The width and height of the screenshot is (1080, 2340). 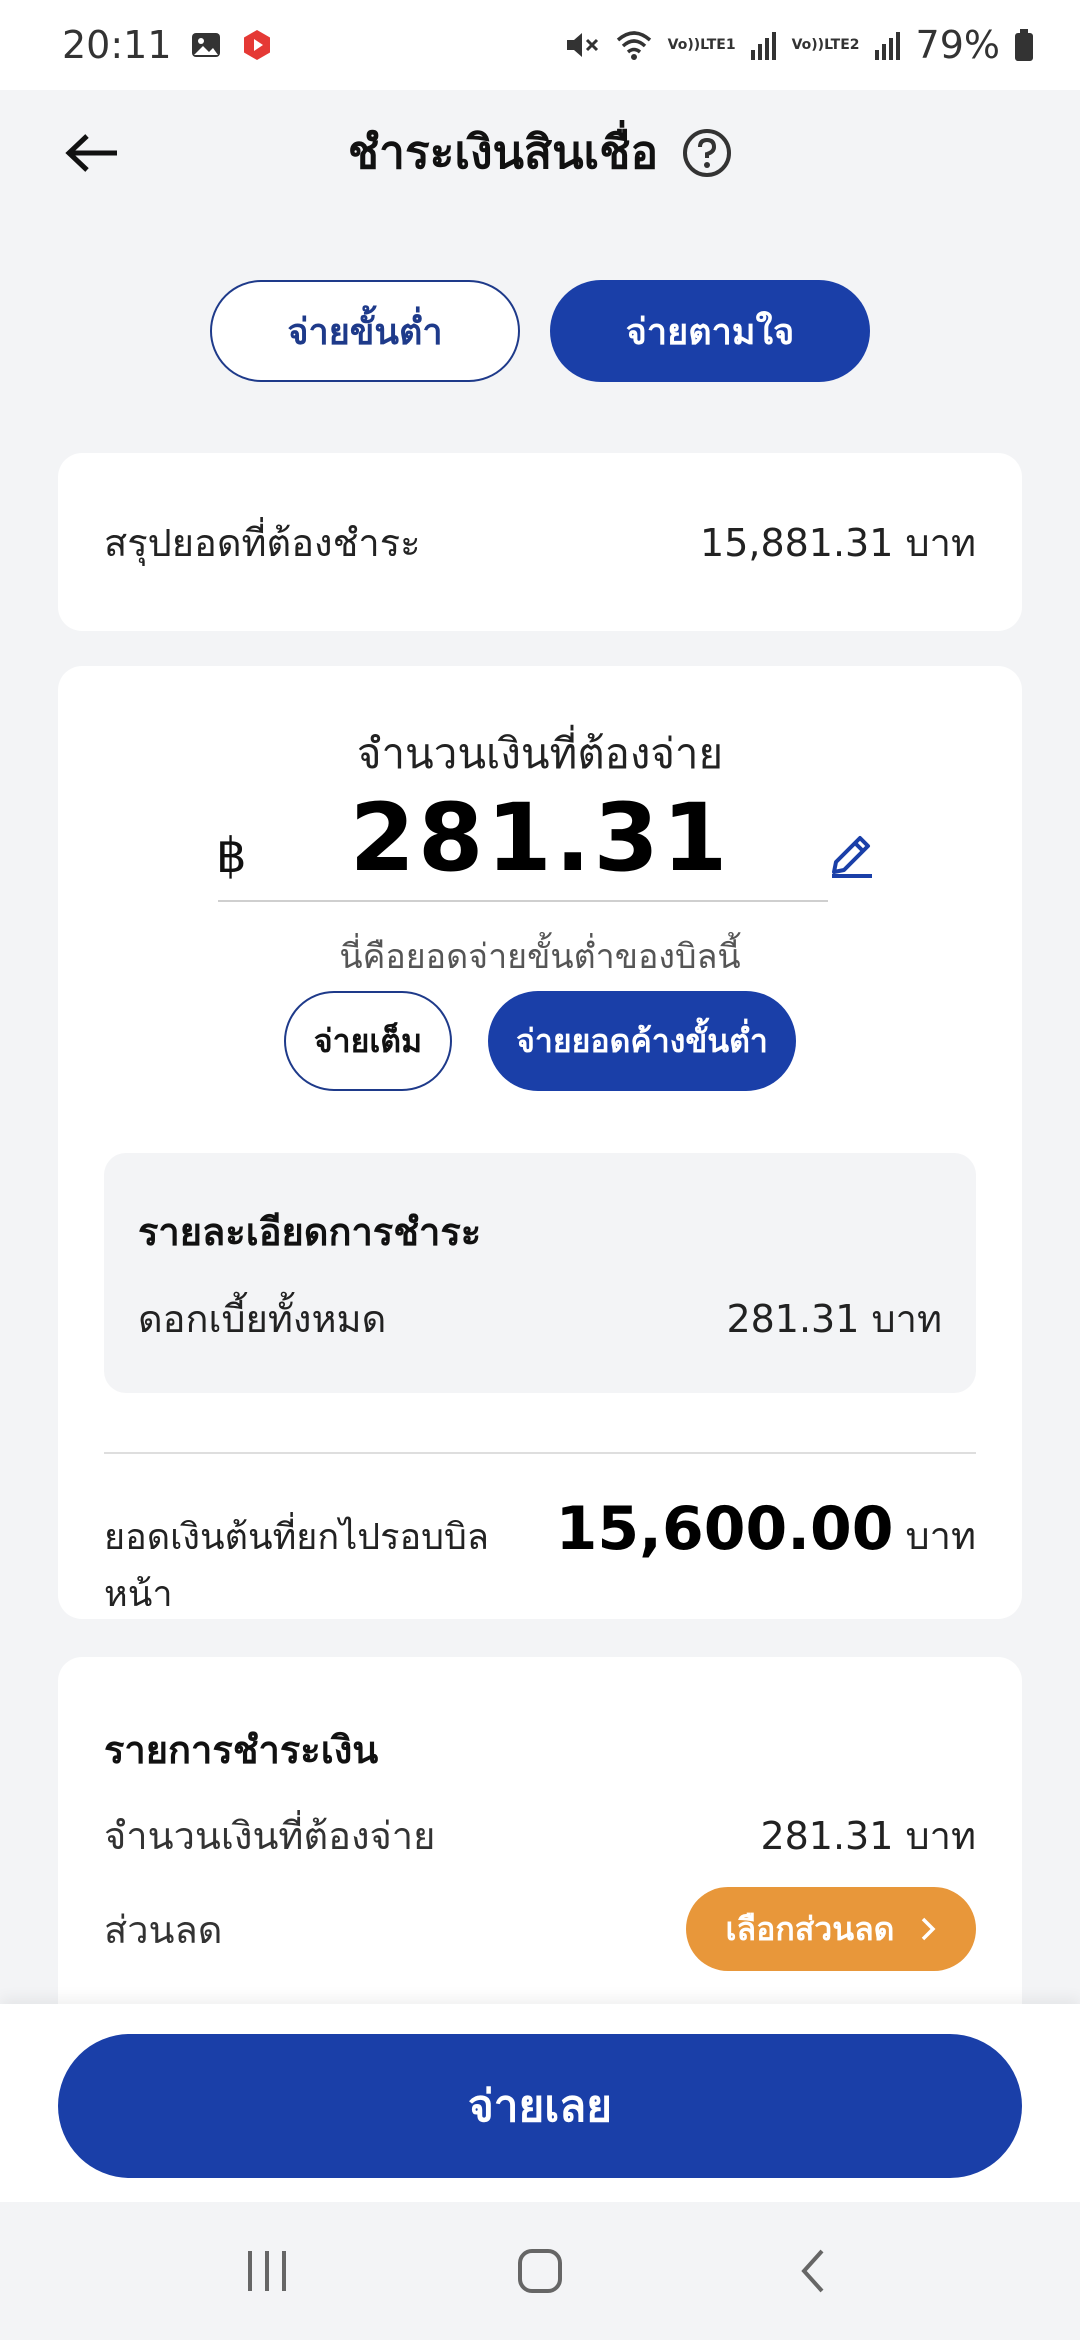 I want to click on payment-list-title: รายการชำระเงิน, so click(x=241, y=1750).